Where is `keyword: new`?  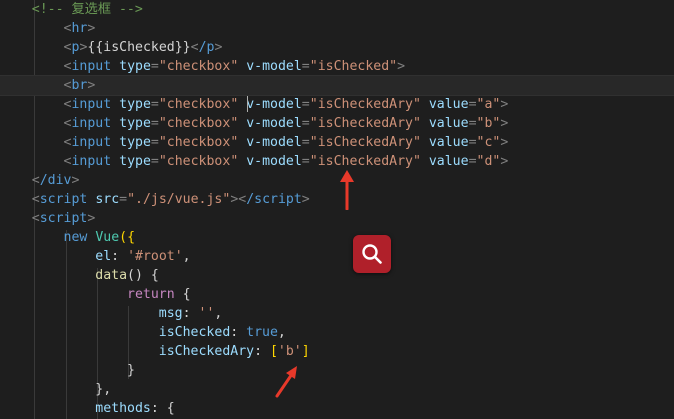
keyword: new is located at coordinates (75, 237).